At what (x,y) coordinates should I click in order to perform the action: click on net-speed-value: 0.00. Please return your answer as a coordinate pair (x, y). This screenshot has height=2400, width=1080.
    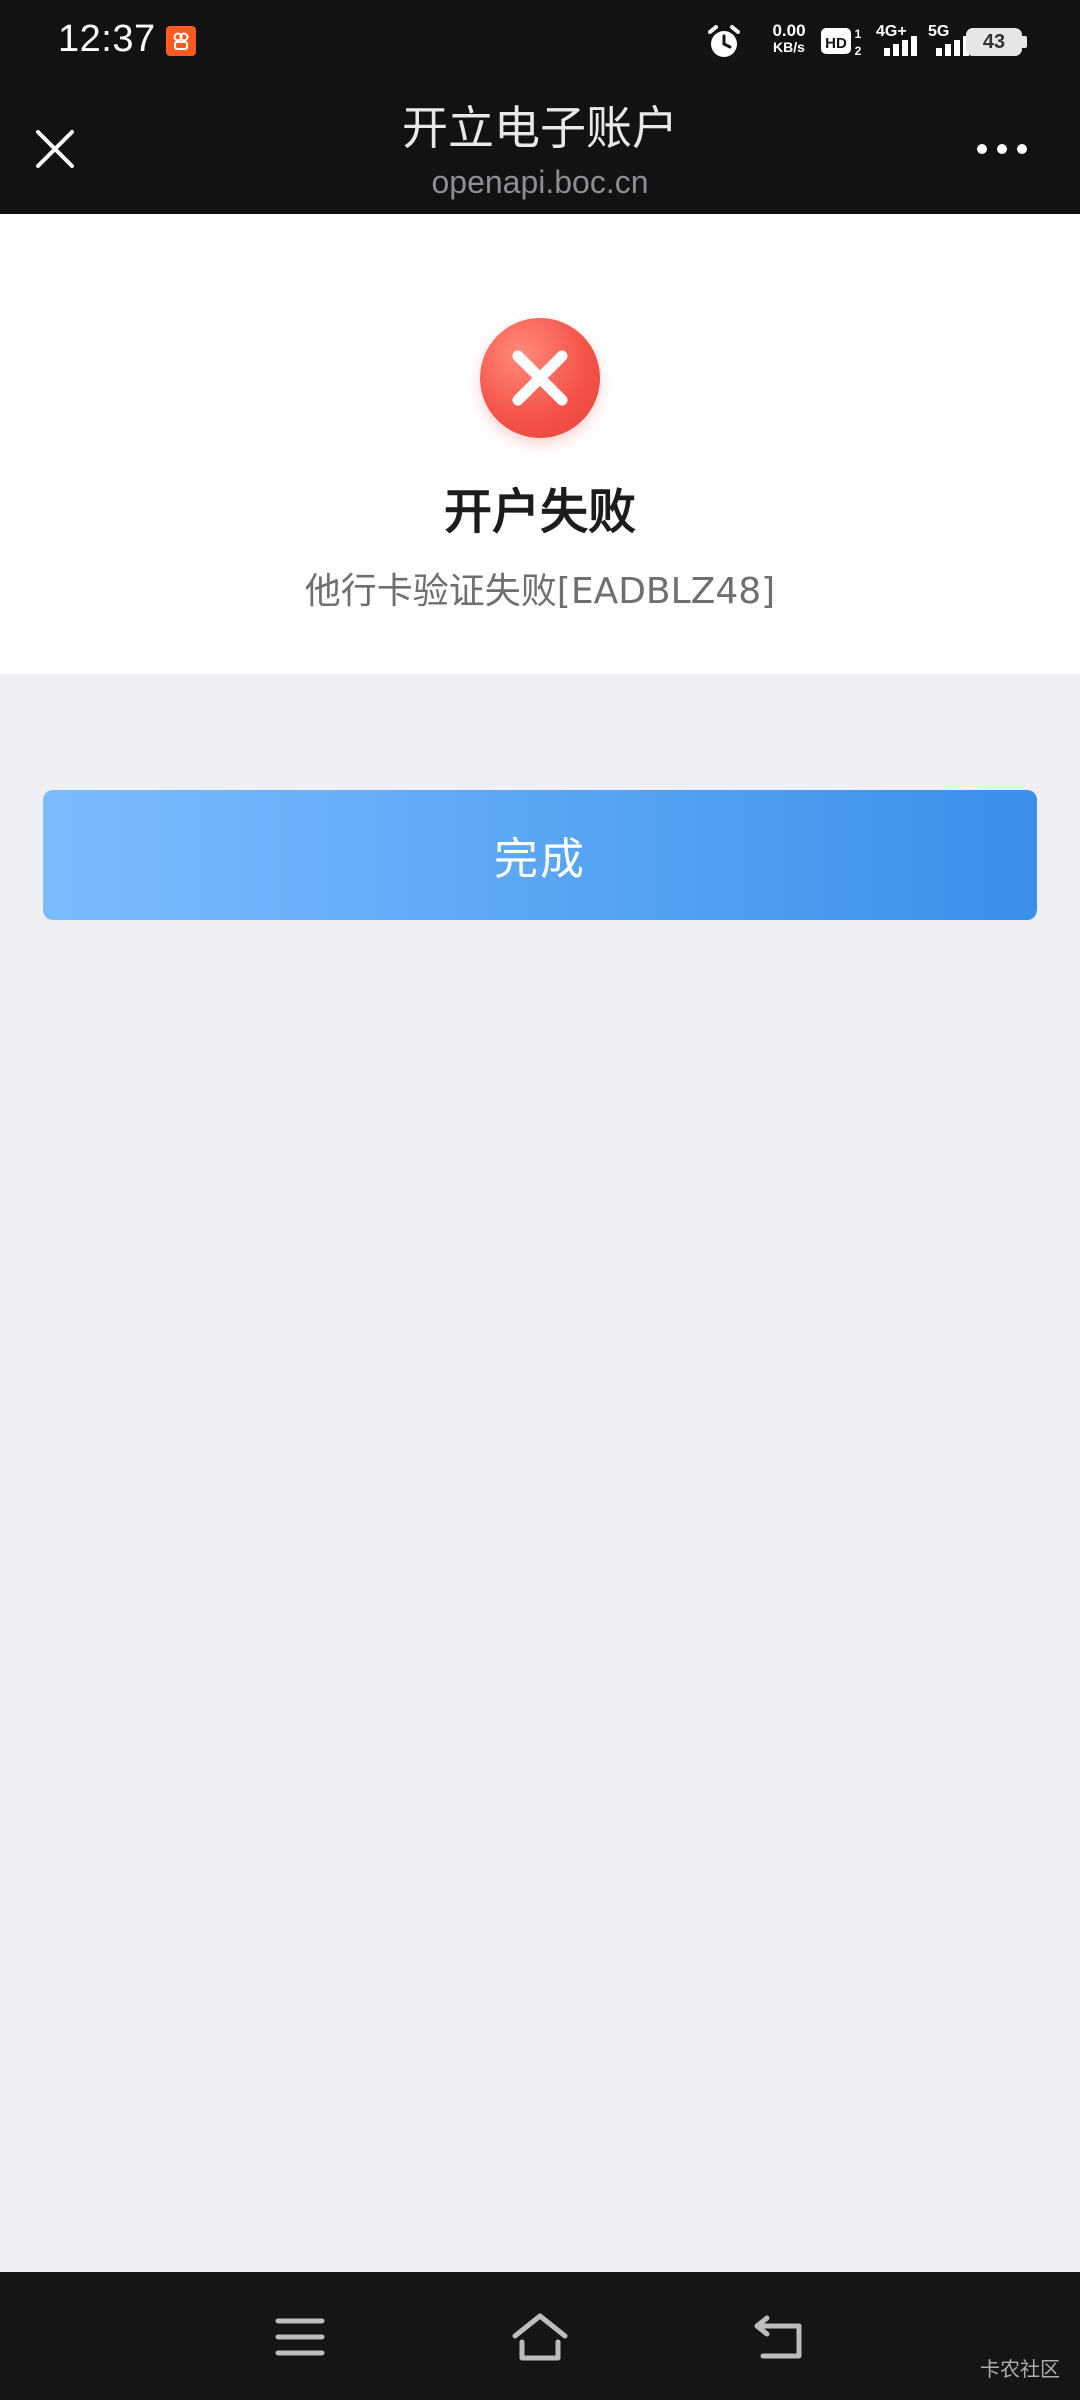
    Looking at the image, I should click on (789, 30).